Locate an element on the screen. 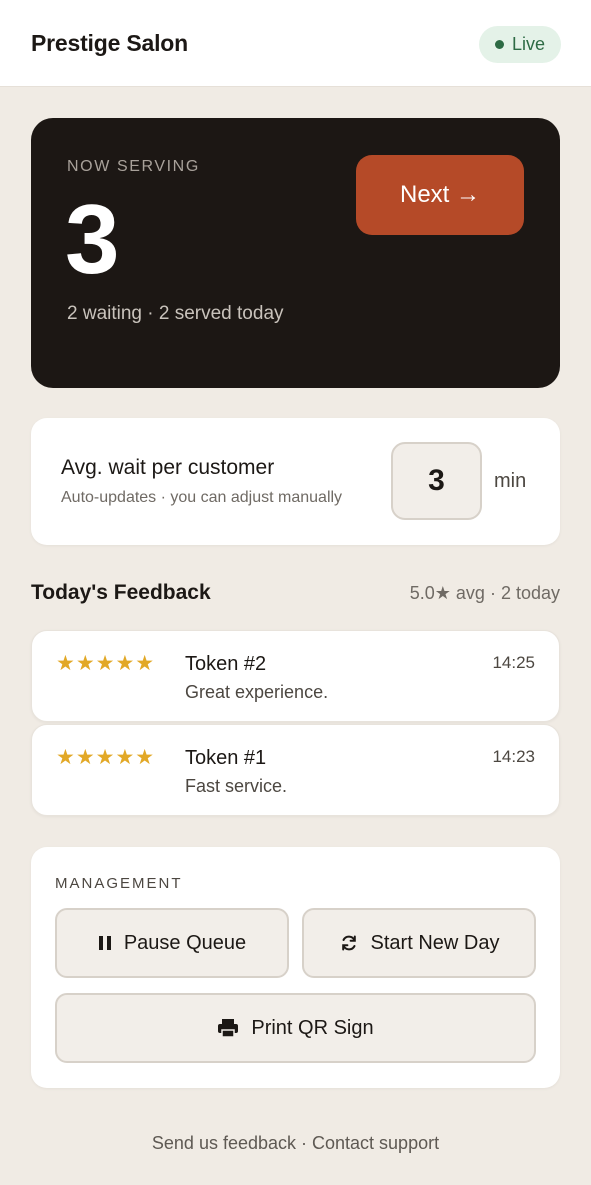  avg-wait-input: 3 is located at coordinates (436, 481).